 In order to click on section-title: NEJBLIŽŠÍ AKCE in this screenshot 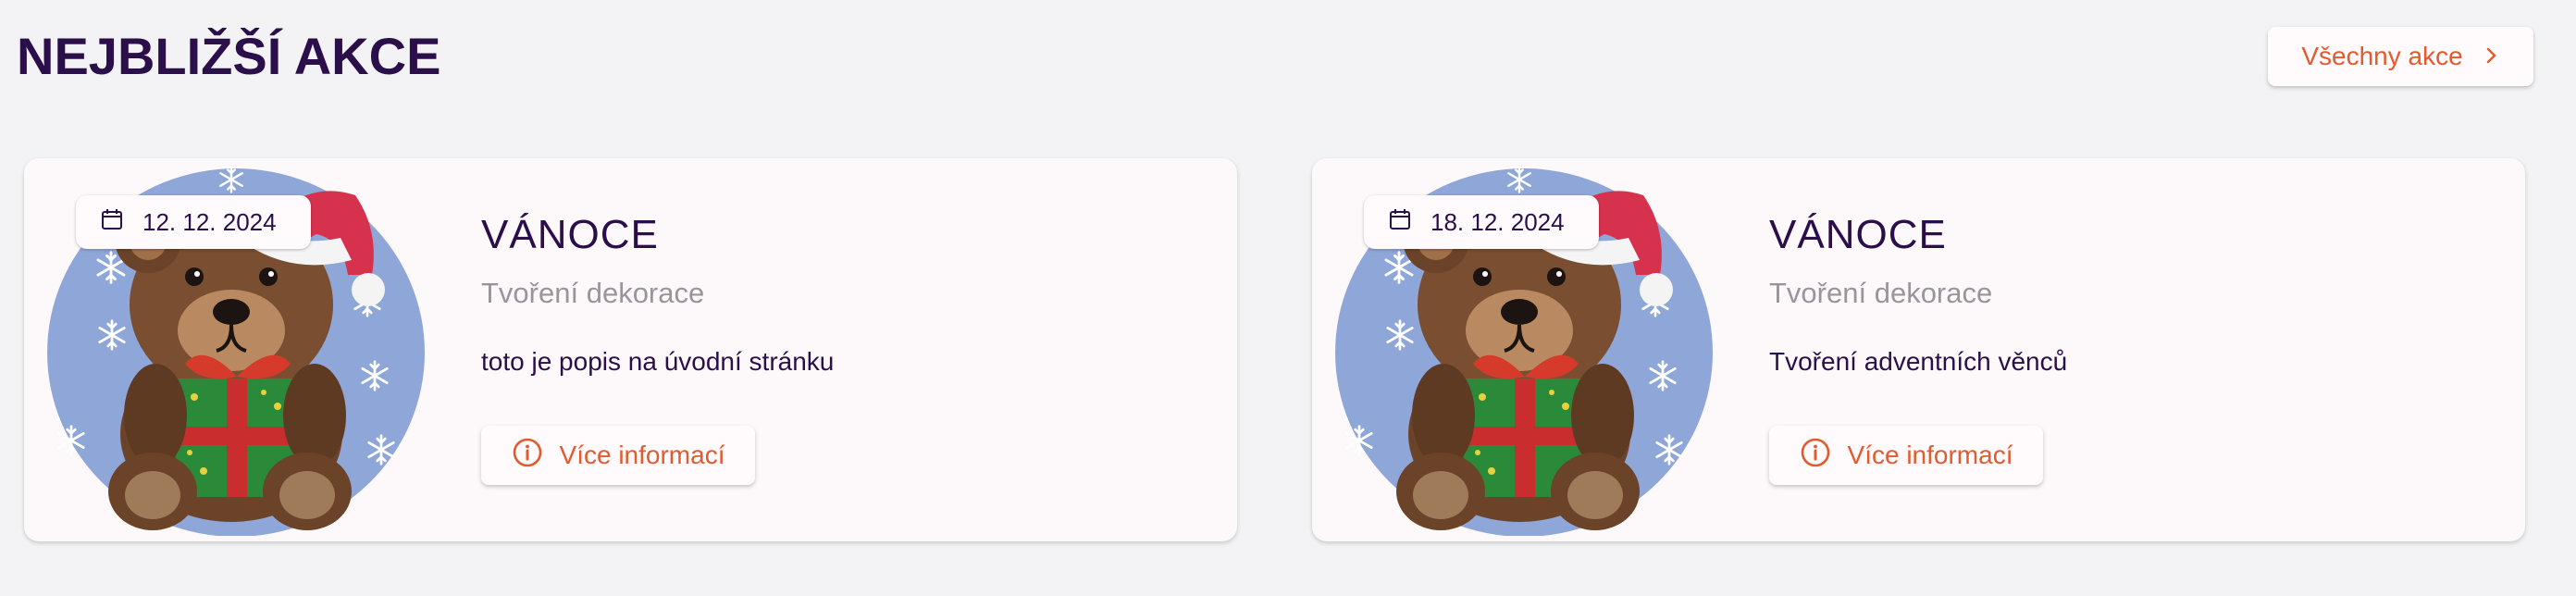, I will do `click(229, 56)`.